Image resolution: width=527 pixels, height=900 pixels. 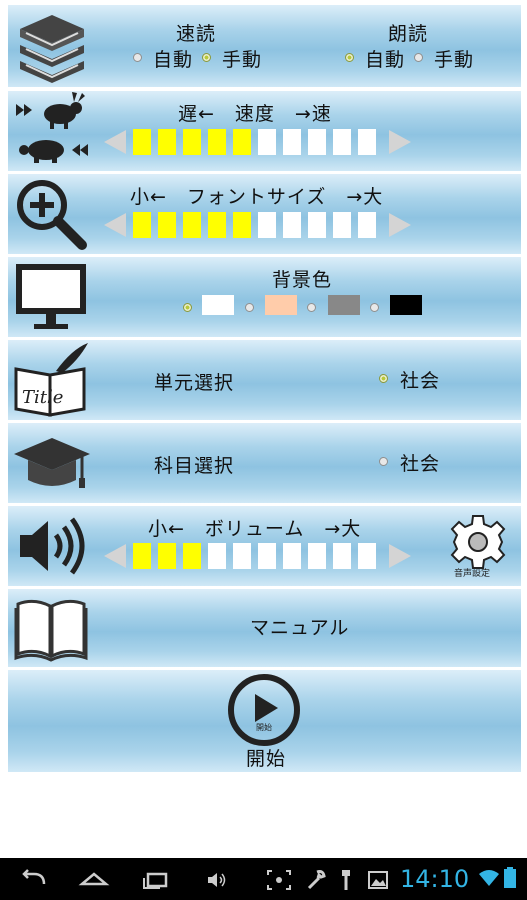 I want to click on volume-label: 小← ボリューム →大, so click(x=255, y=529).